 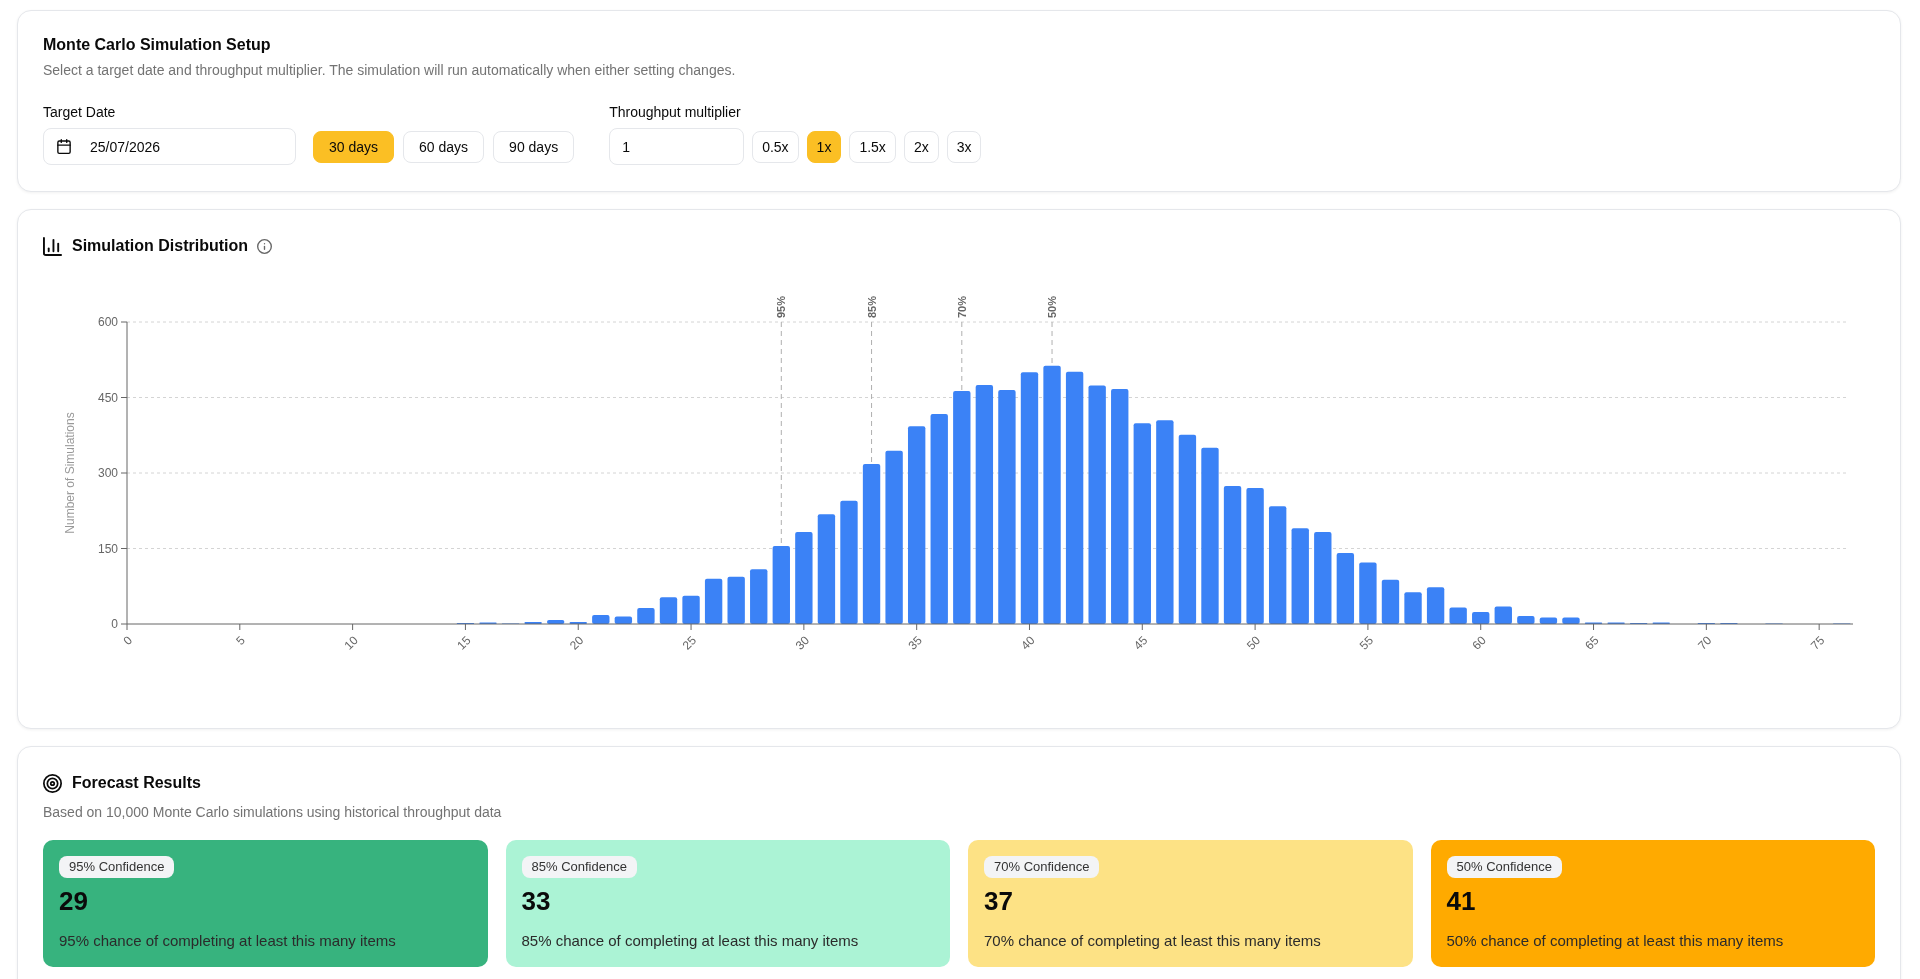 What do you see at coordinates (915, 643) in the screenshot?
I see `axis-tick-label: 35` at bounding box center [915, 643].